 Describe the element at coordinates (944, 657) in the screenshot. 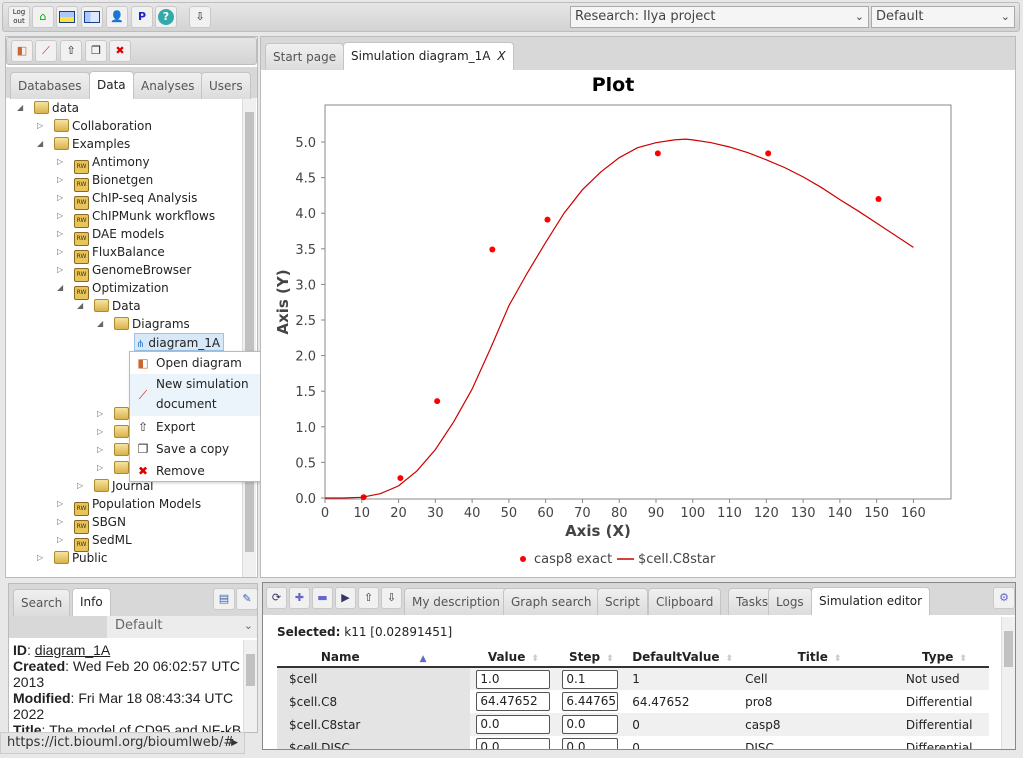

I see `column-header: Type ⬍` at that location.